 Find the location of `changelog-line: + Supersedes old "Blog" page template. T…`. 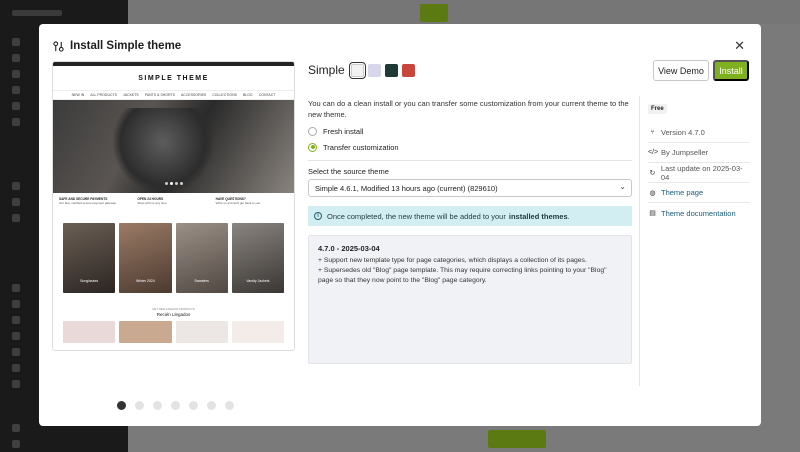

changelog-line: + Supersedes old "Blog" page template. T… is located at coordinates (462, 275).